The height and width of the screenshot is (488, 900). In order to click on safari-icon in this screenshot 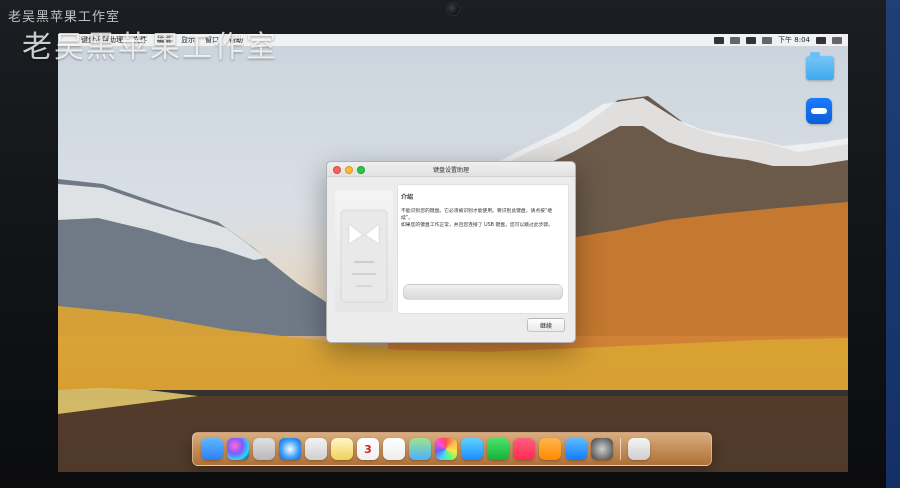, I will do `click(290, 449)`.